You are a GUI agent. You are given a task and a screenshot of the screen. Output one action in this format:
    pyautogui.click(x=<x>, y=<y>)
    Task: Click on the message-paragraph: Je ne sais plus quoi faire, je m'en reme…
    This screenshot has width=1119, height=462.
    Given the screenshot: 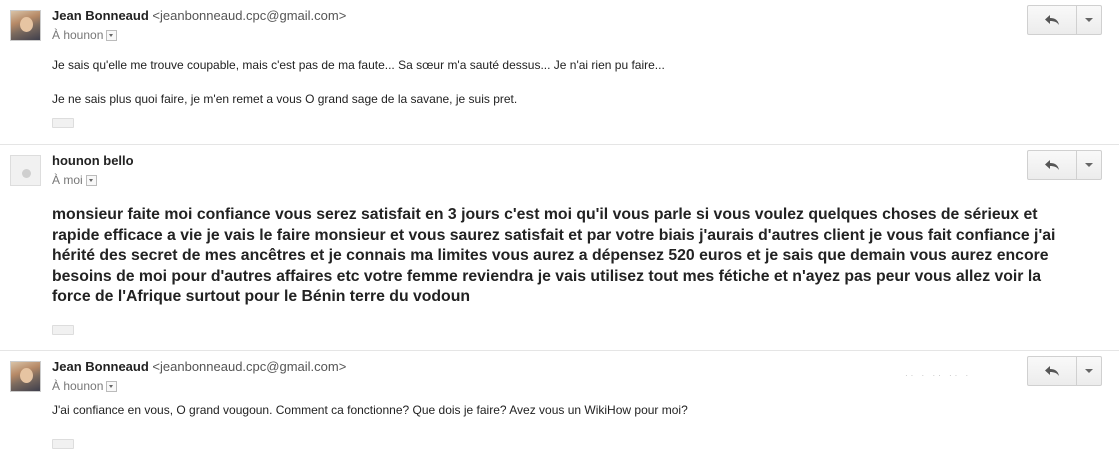 What is the action you would take?
    pyautogui.click(x=285, y=99)
    